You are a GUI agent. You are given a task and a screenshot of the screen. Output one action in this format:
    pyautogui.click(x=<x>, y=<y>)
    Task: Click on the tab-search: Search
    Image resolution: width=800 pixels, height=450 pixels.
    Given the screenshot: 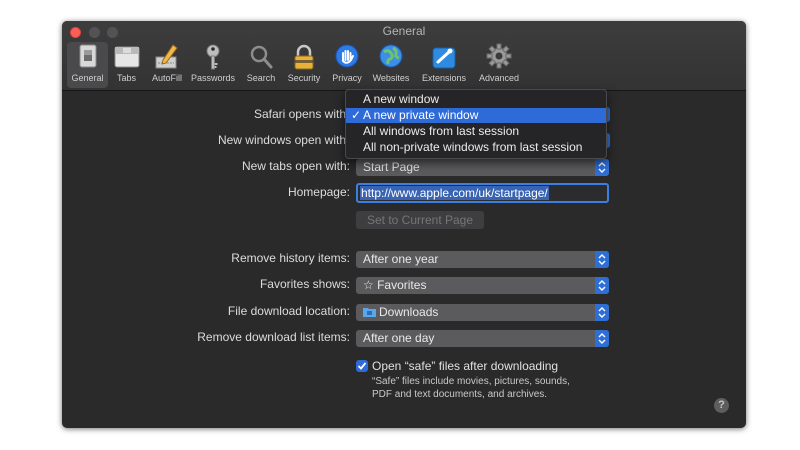 What is the action you would take?
    pyautogui.click(x=261, y=65)
    